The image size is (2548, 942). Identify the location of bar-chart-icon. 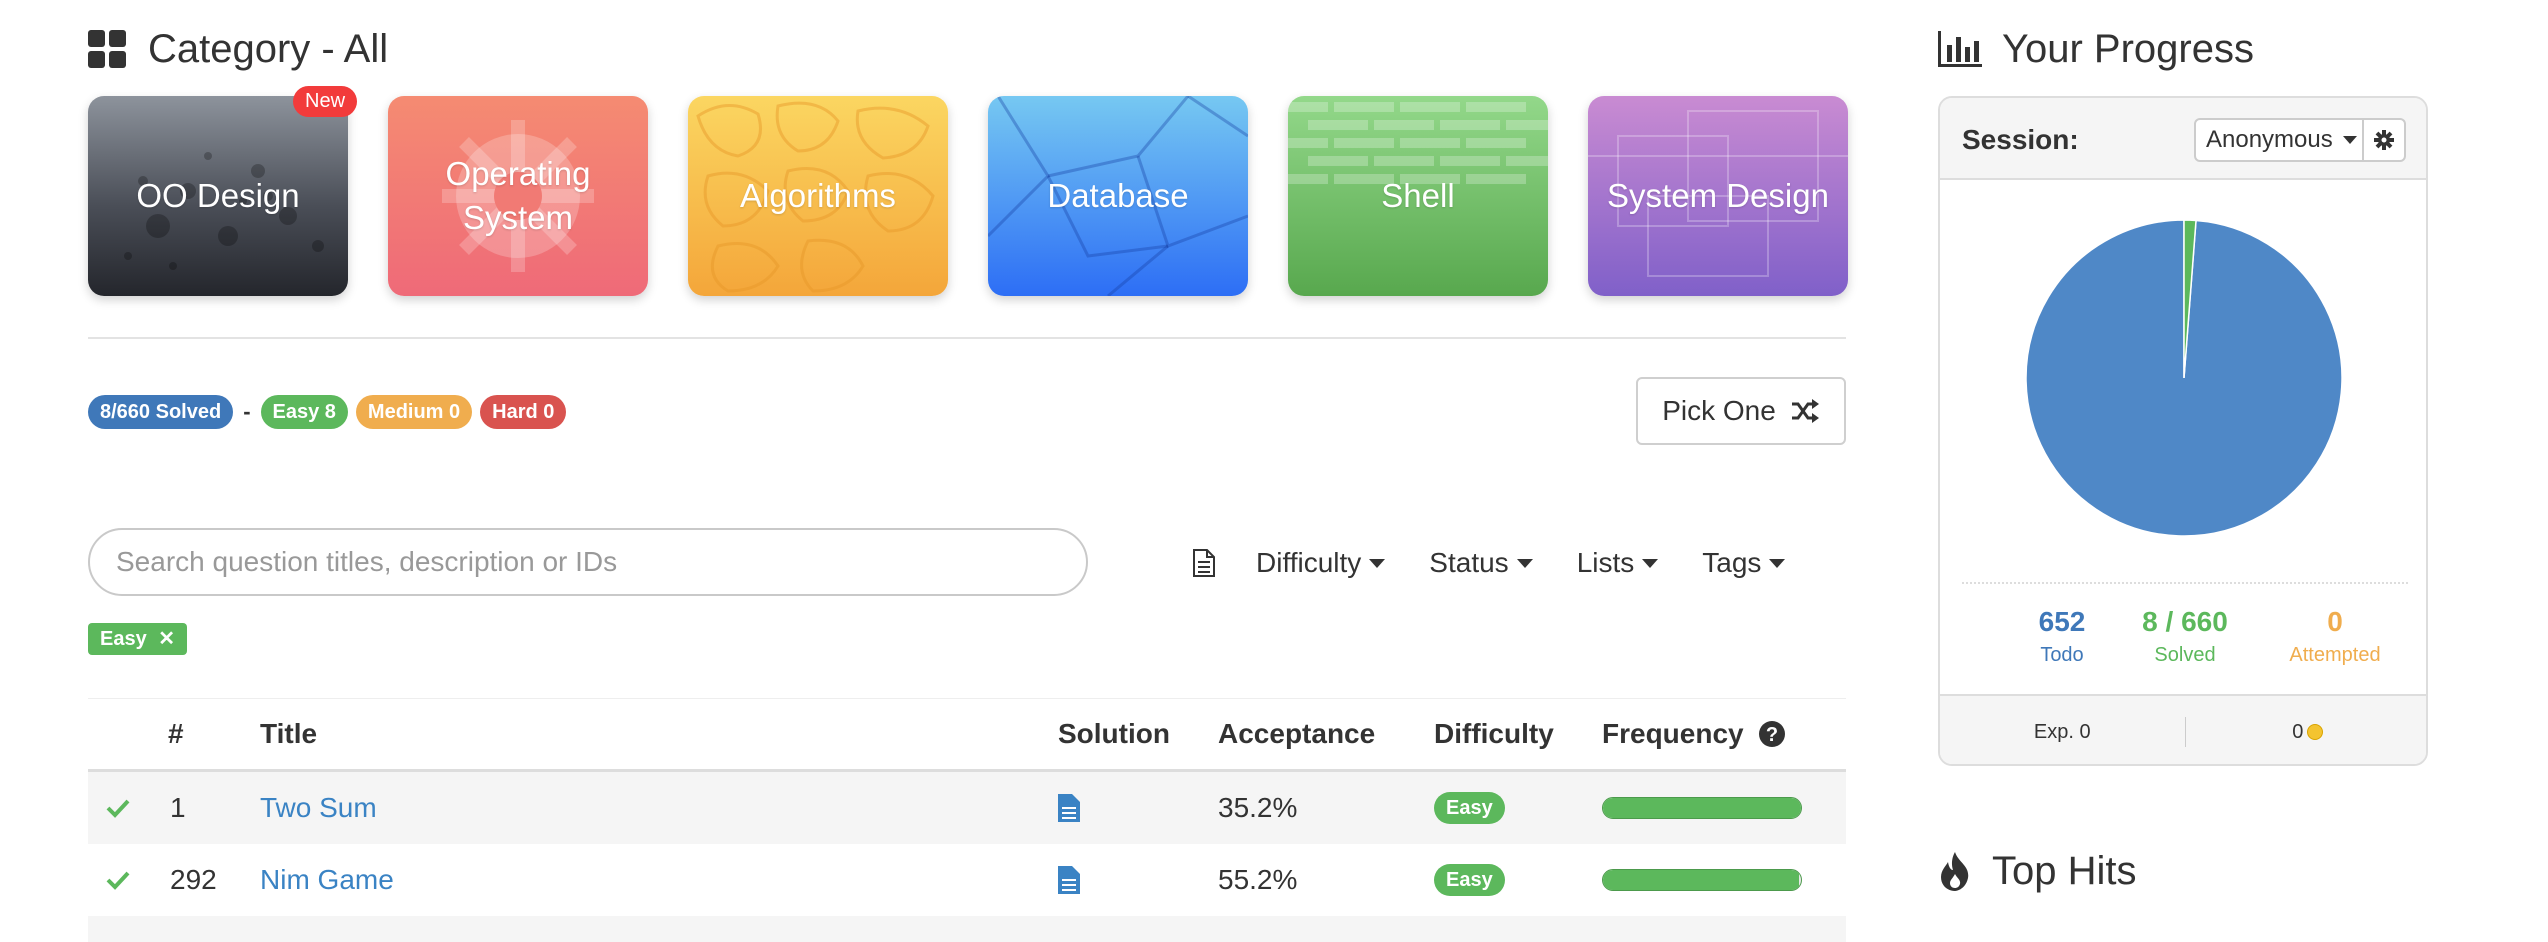
(1960, 49).